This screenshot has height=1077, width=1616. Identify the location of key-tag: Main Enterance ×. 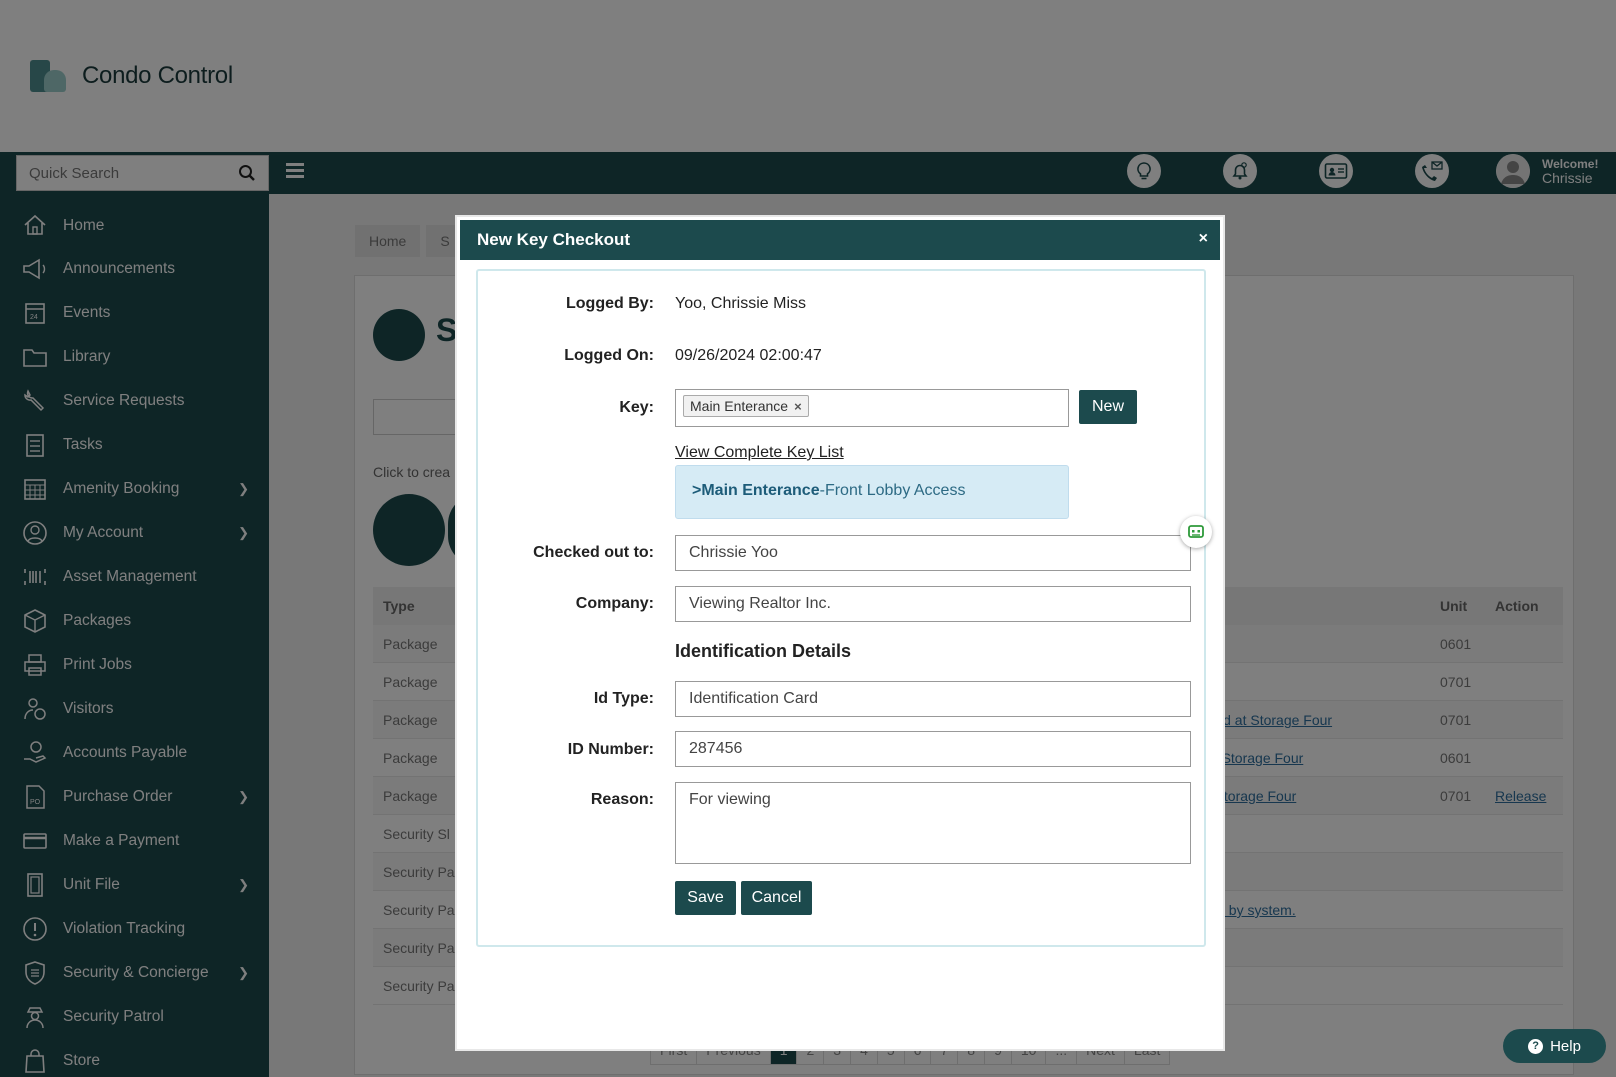
(746, 406).